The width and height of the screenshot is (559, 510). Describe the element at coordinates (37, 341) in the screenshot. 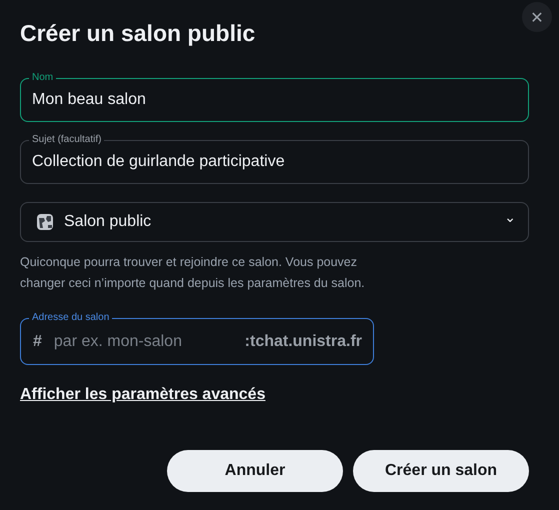

I see `hash-prefix: #` at that location.